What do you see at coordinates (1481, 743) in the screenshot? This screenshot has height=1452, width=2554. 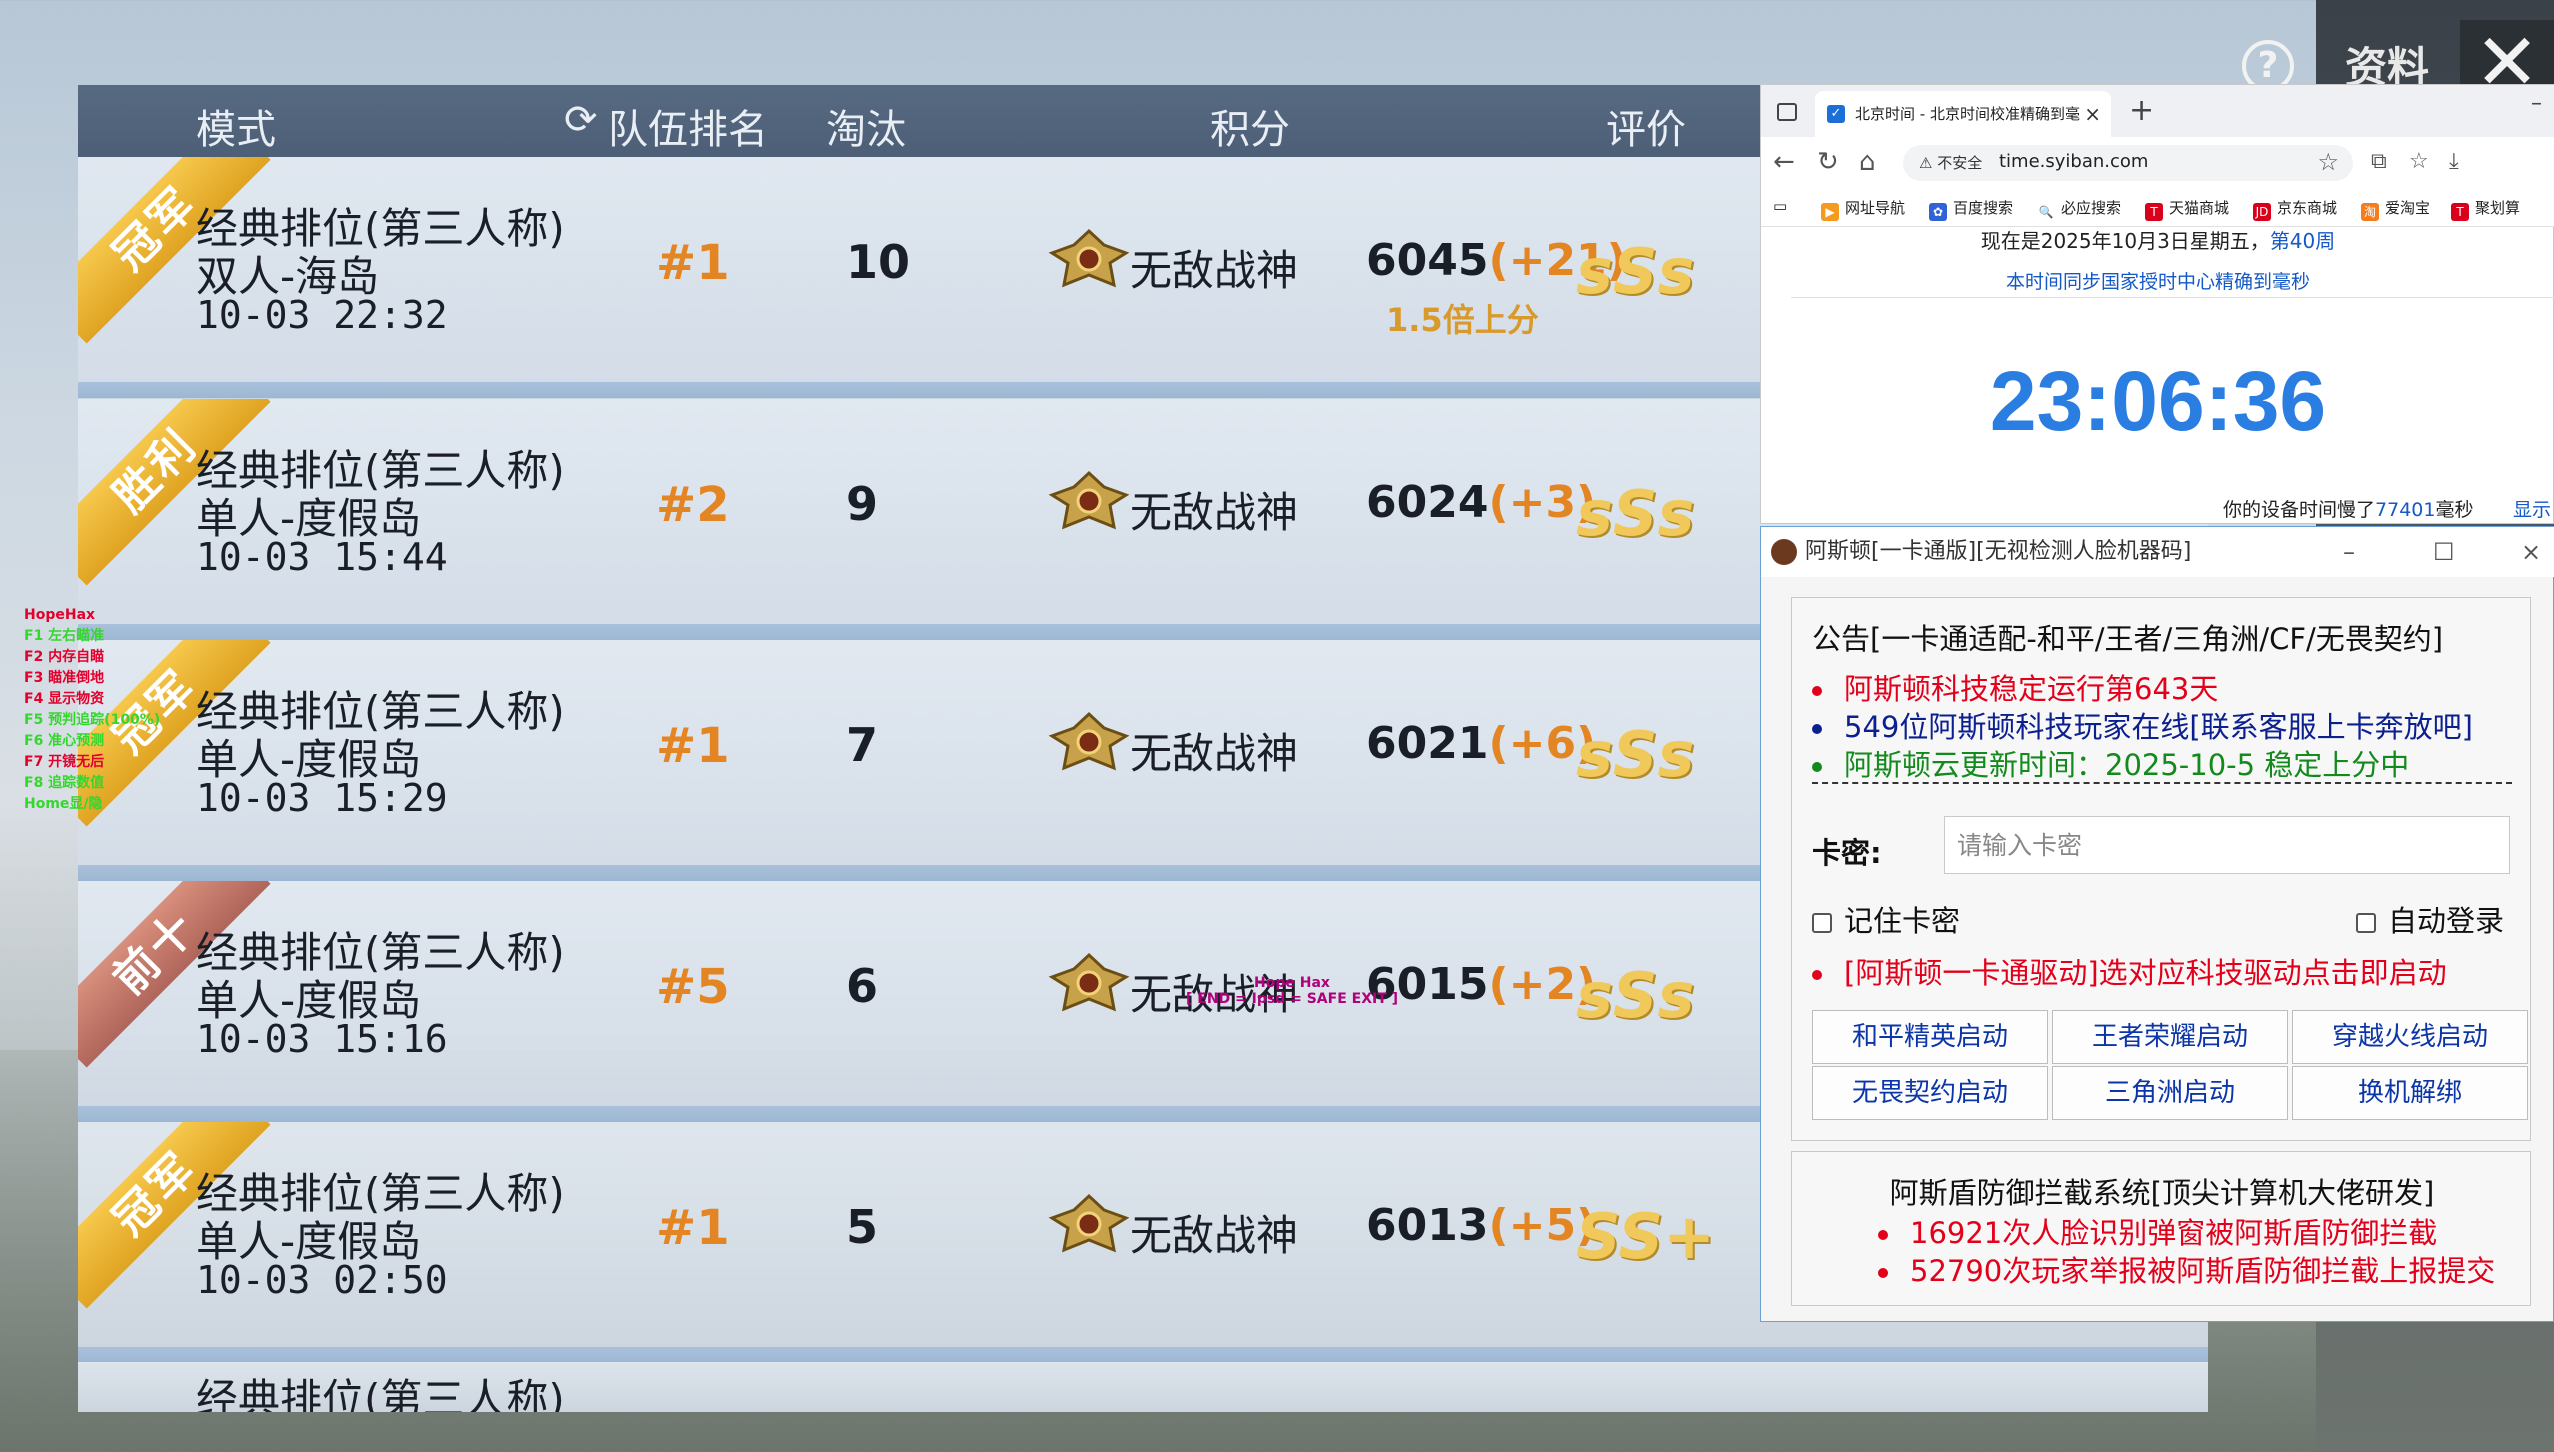 I see `score-value: 6021(+6)` at bounding box center [1481, 743].